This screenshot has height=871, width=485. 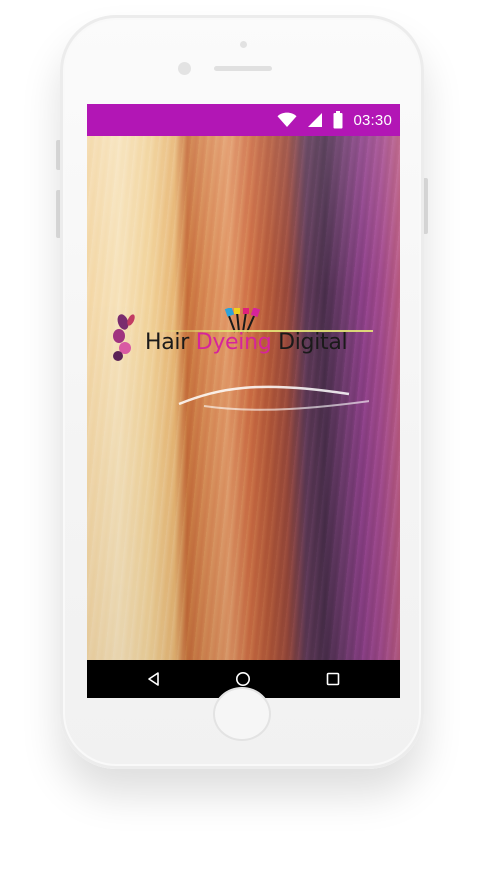 I want to click on logo-wordmark: Hair Dyeing Digital, so click(x=246, y=342).